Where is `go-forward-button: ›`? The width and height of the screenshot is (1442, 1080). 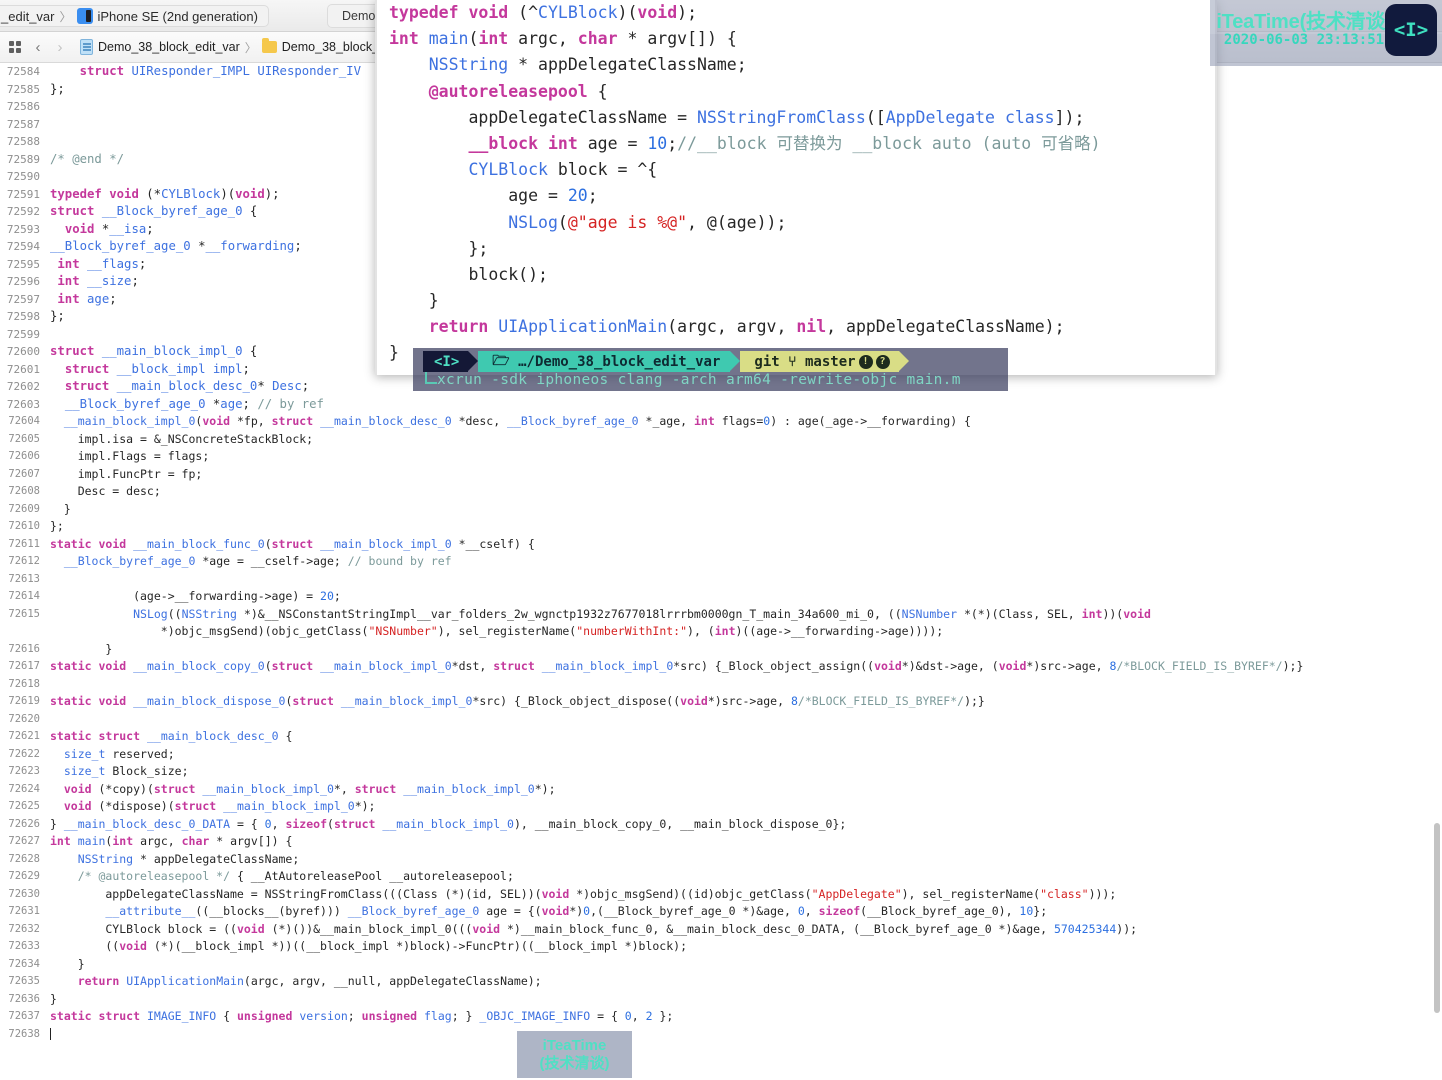
go-forward-button: › is located at coordinates (60, 47).